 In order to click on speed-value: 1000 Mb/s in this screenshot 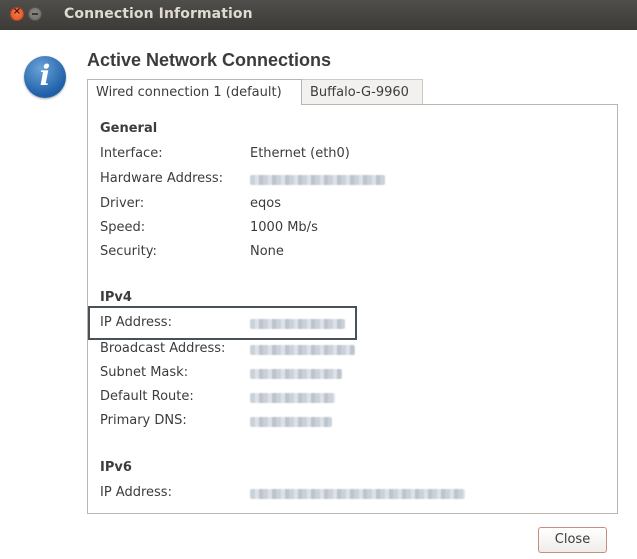, I will do `click(284, 227)`.